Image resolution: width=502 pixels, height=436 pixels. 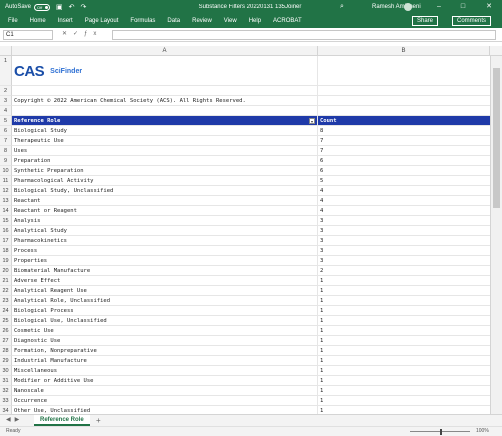 I want to click on count-cell: 2, so click(x=404, y=271).